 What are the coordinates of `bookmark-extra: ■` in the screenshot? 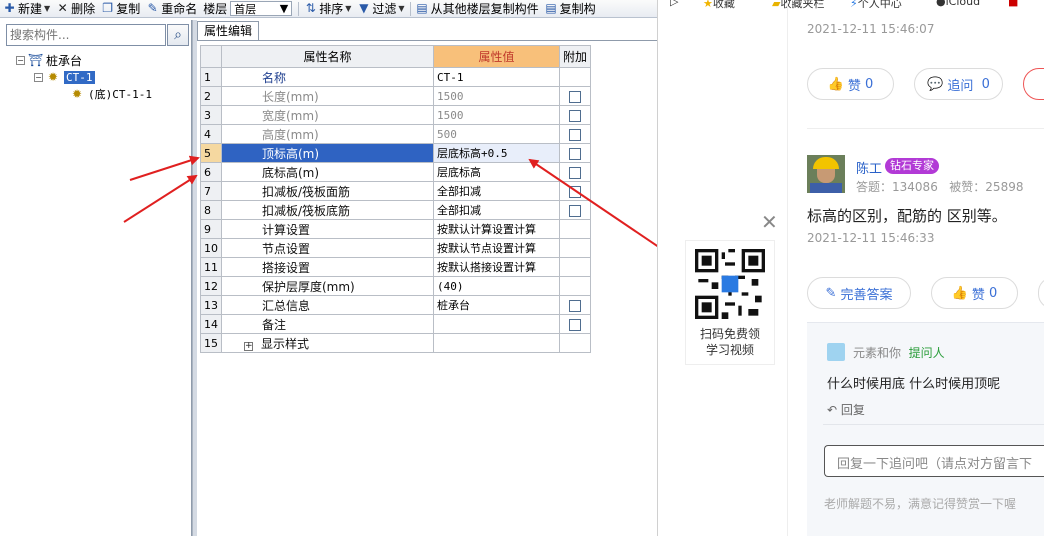 It's located at (1013, 4).